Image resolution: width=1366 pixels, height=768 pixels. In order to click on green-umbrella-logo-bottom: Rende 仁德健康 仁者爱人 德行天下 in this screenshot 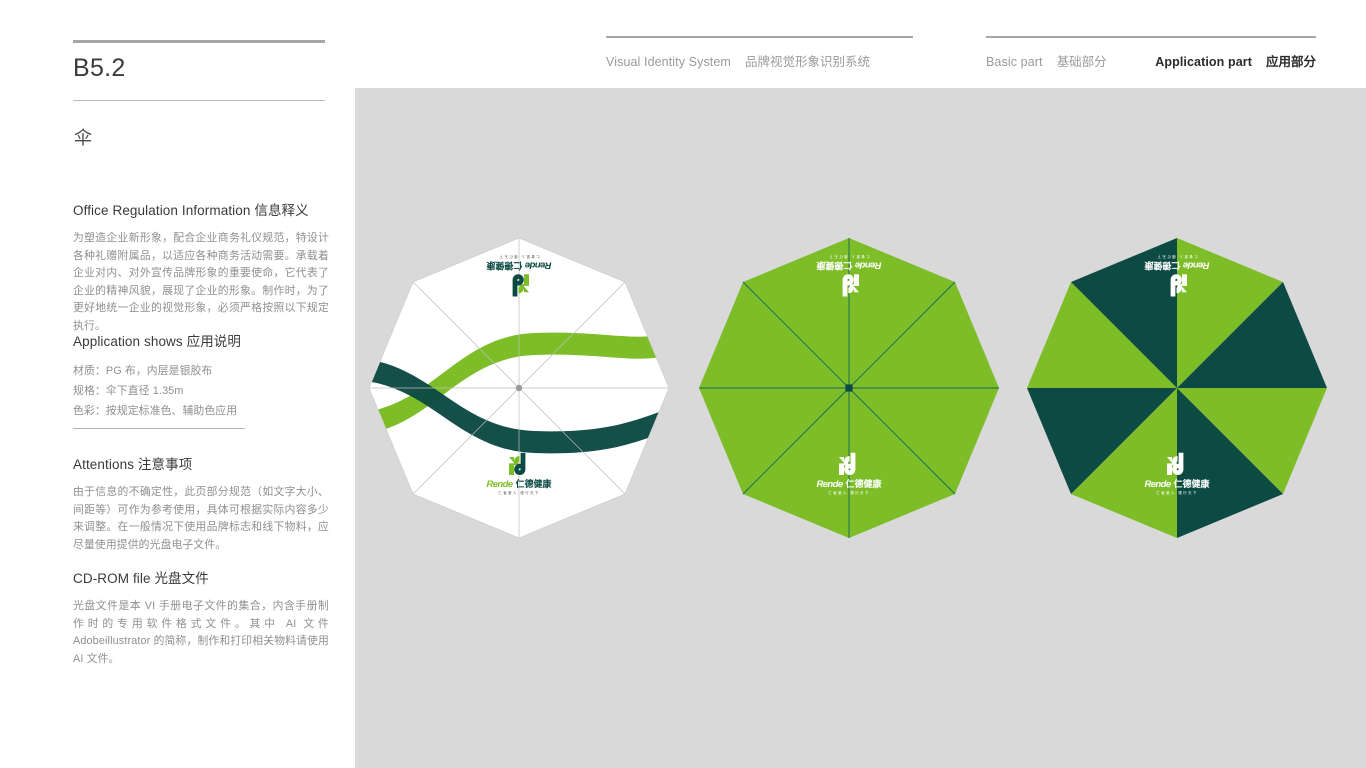, I will do `click(849, 473)`.